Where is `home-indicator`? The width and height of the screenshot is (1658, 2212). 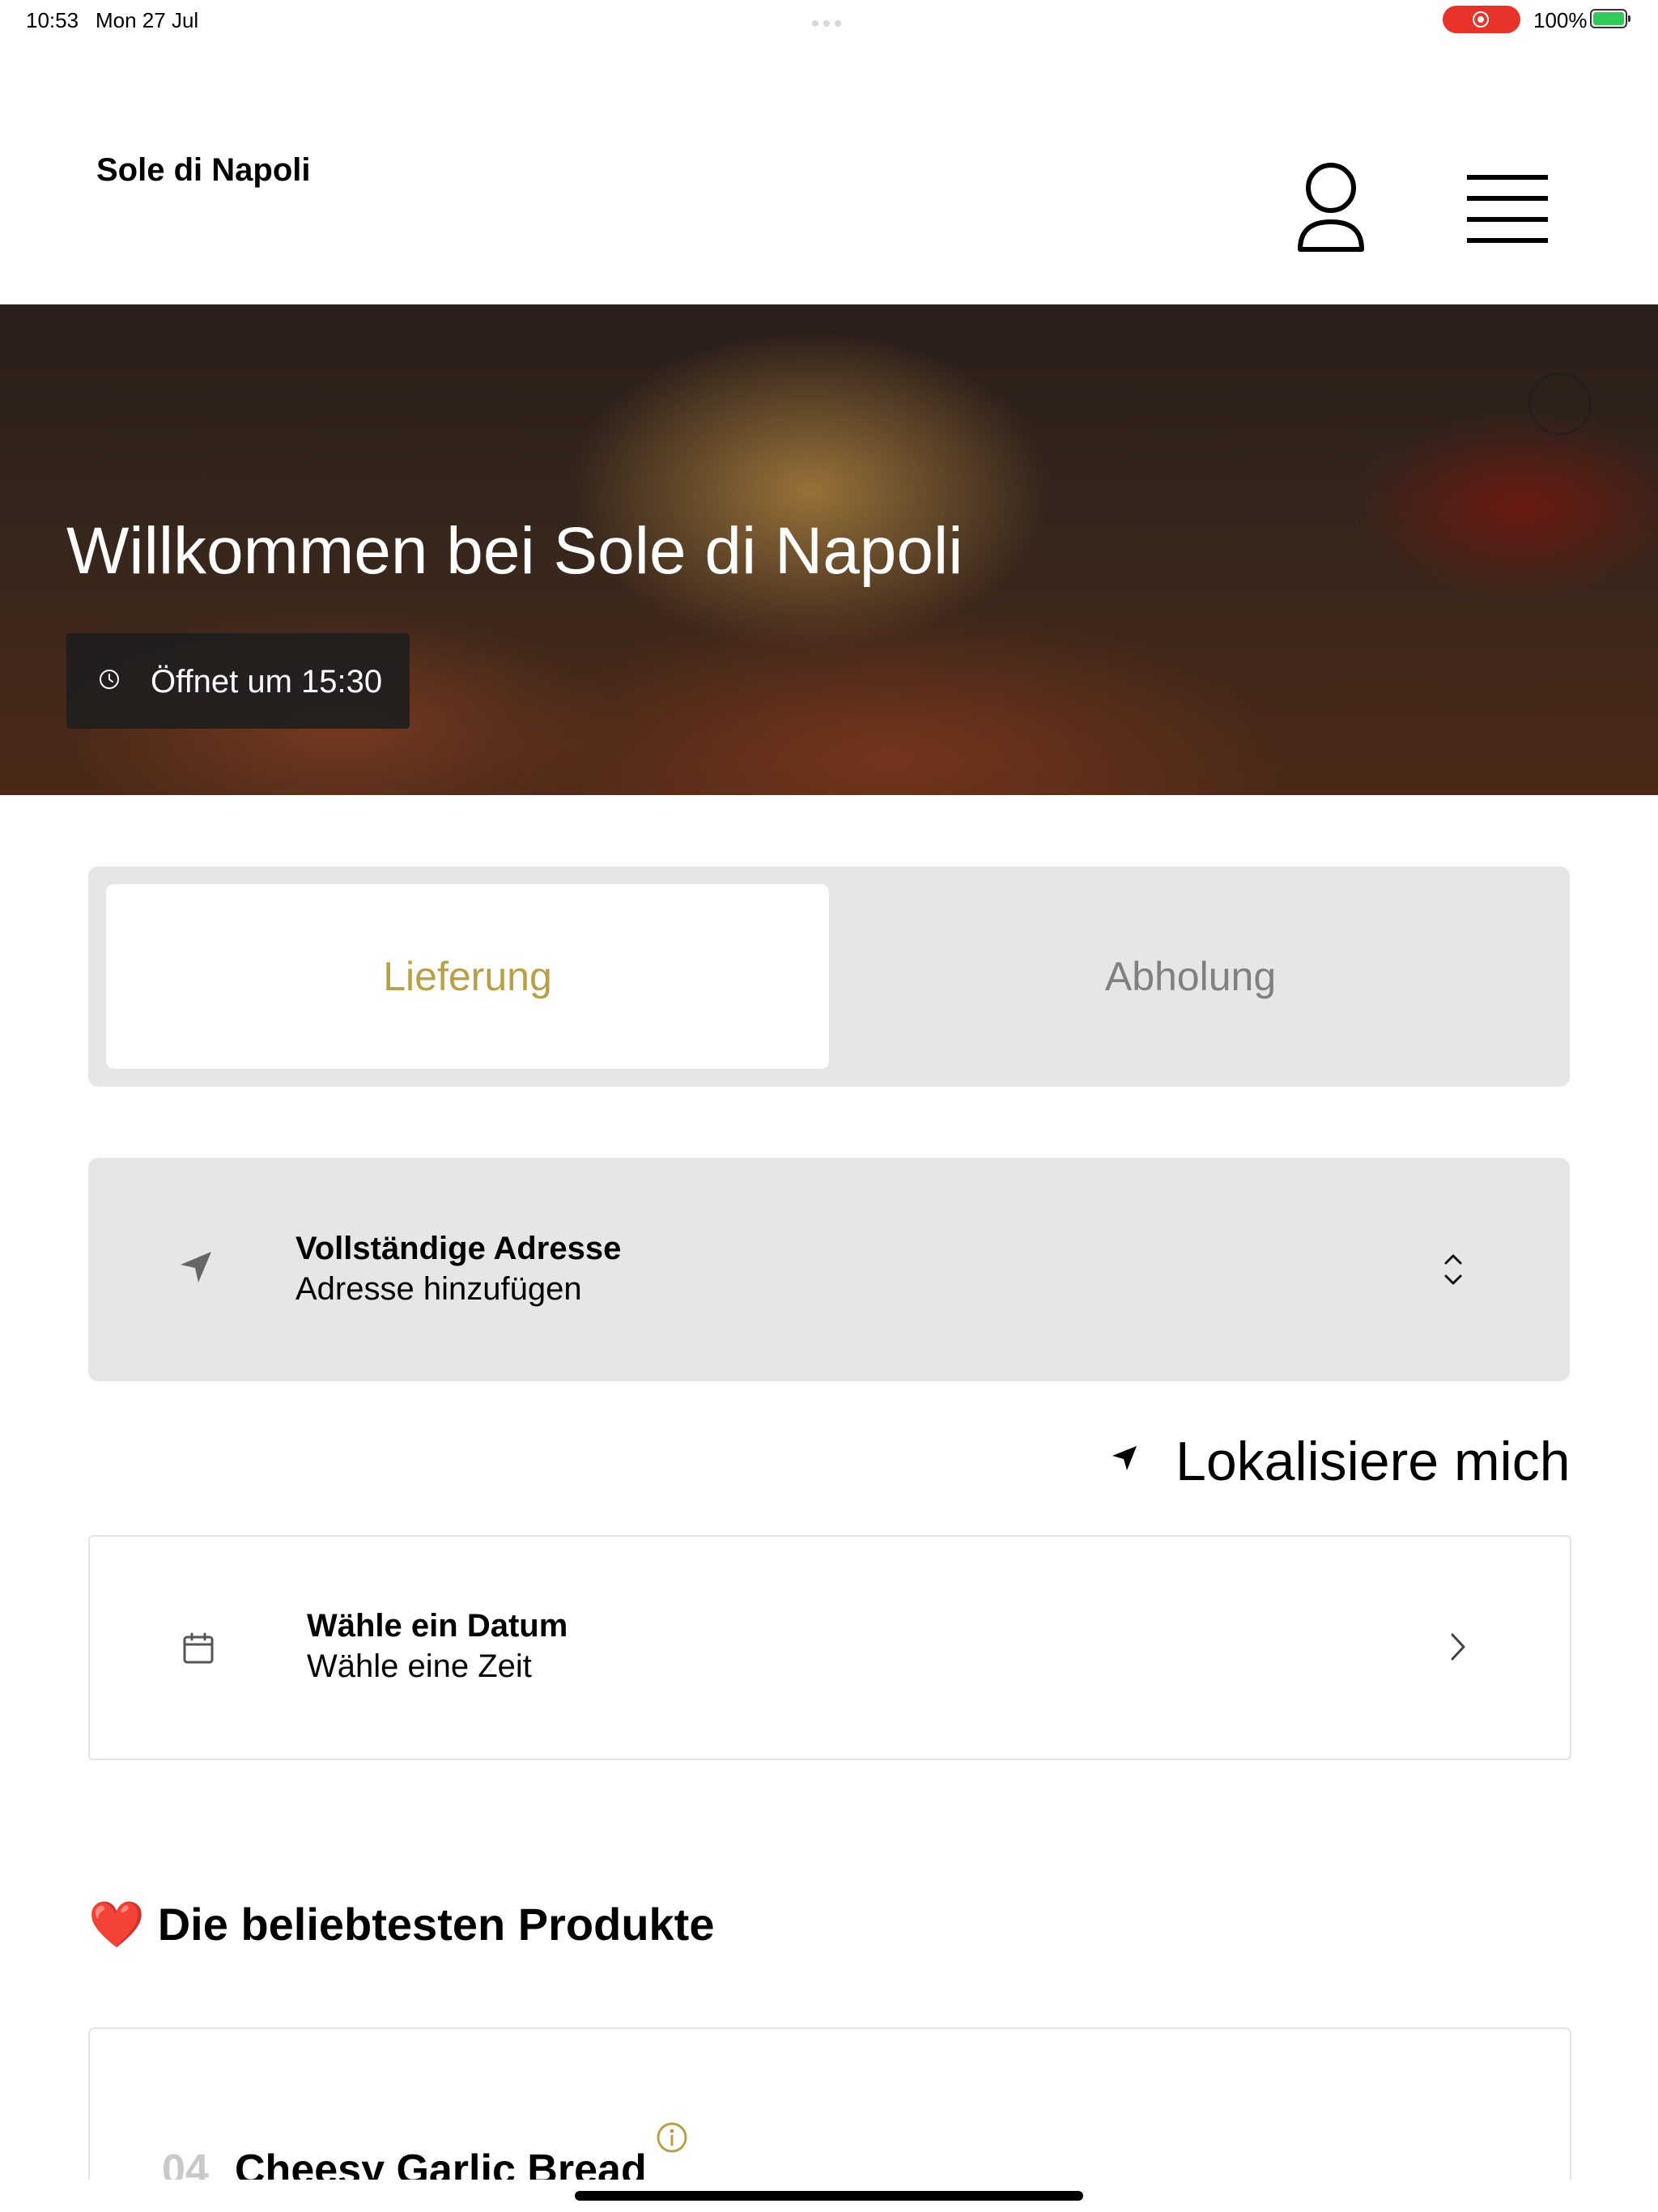 home-indicator is located at coordinates (829, 2196).